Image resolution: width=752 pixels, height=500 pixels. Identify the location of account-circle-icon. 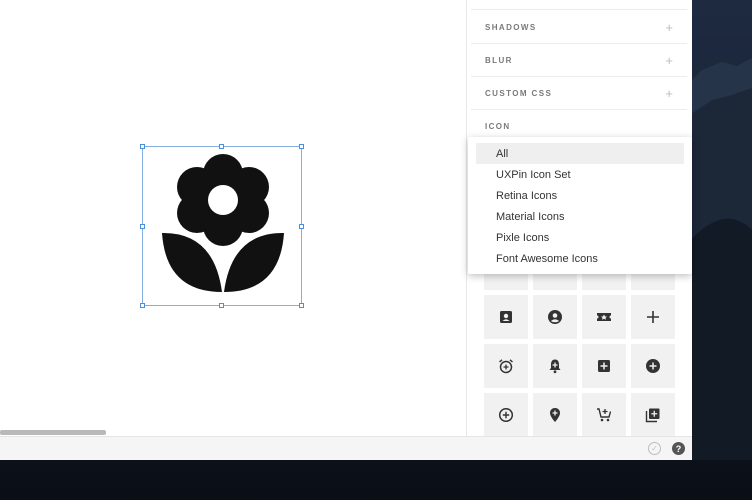
(555, 317).